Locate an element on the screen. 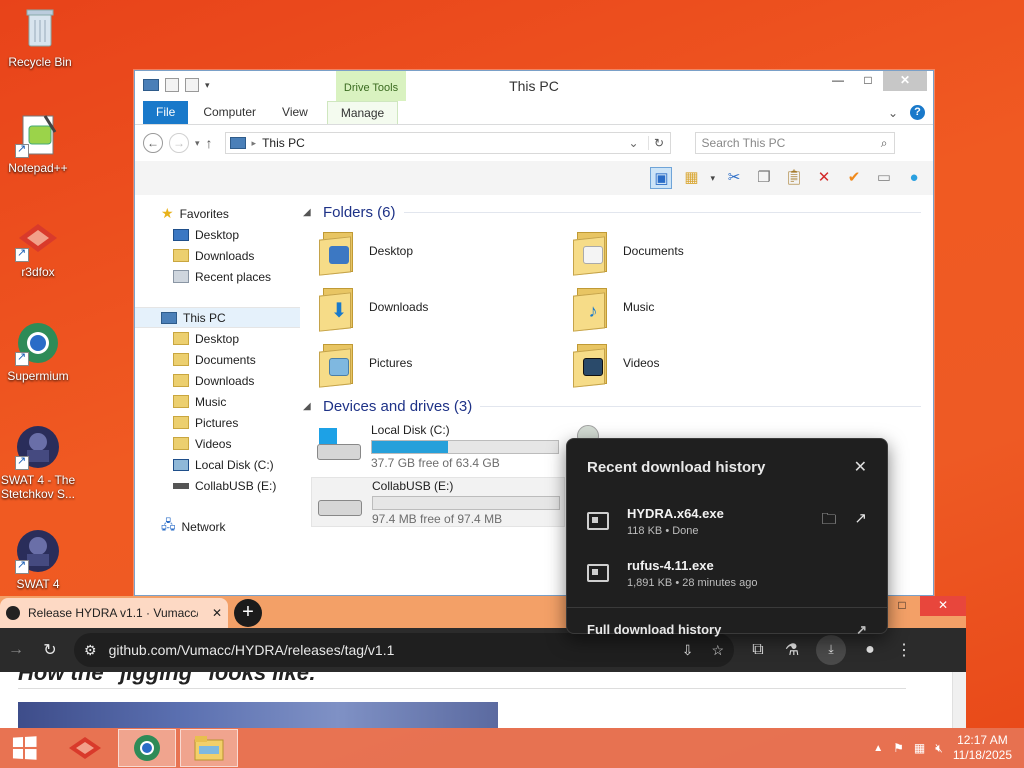 The height and width of the screenshot is (768, 1024). tab-view: View is located at coordinates (295, 112).